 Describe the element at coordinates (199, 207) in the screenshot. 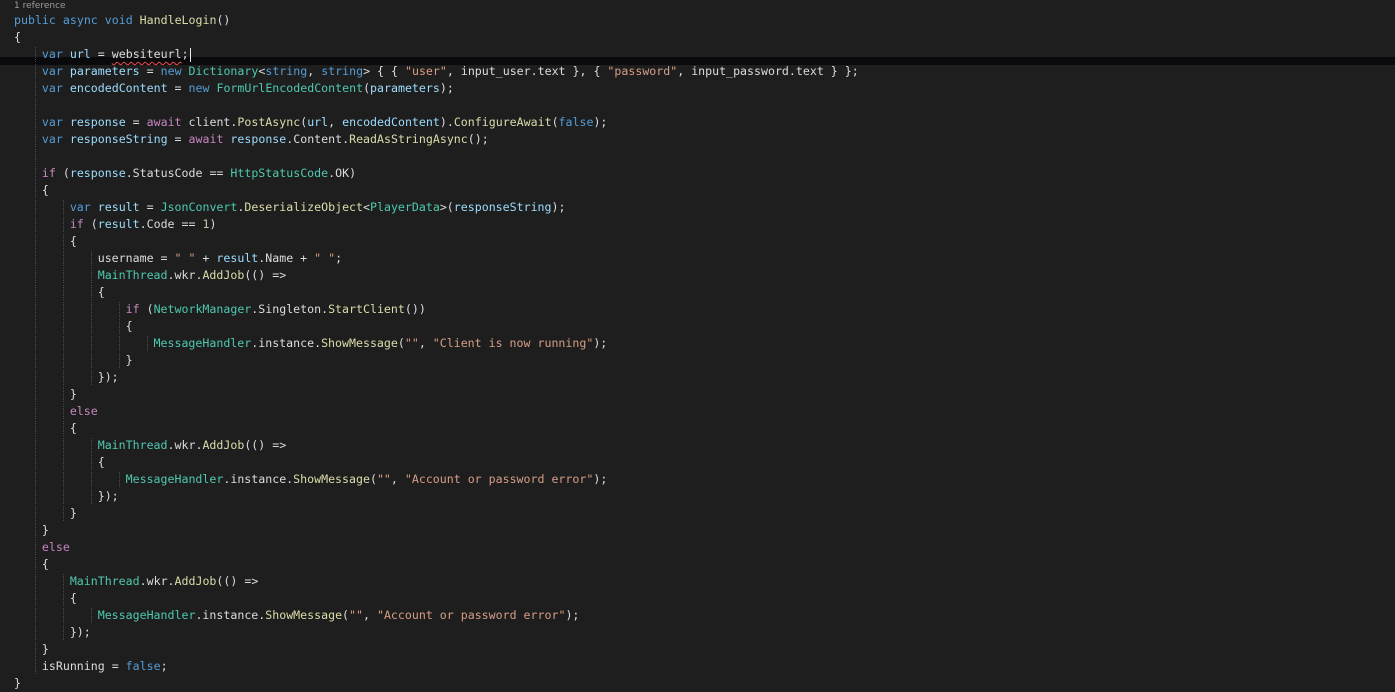

I see `code-token: JsonConvert` at that location.